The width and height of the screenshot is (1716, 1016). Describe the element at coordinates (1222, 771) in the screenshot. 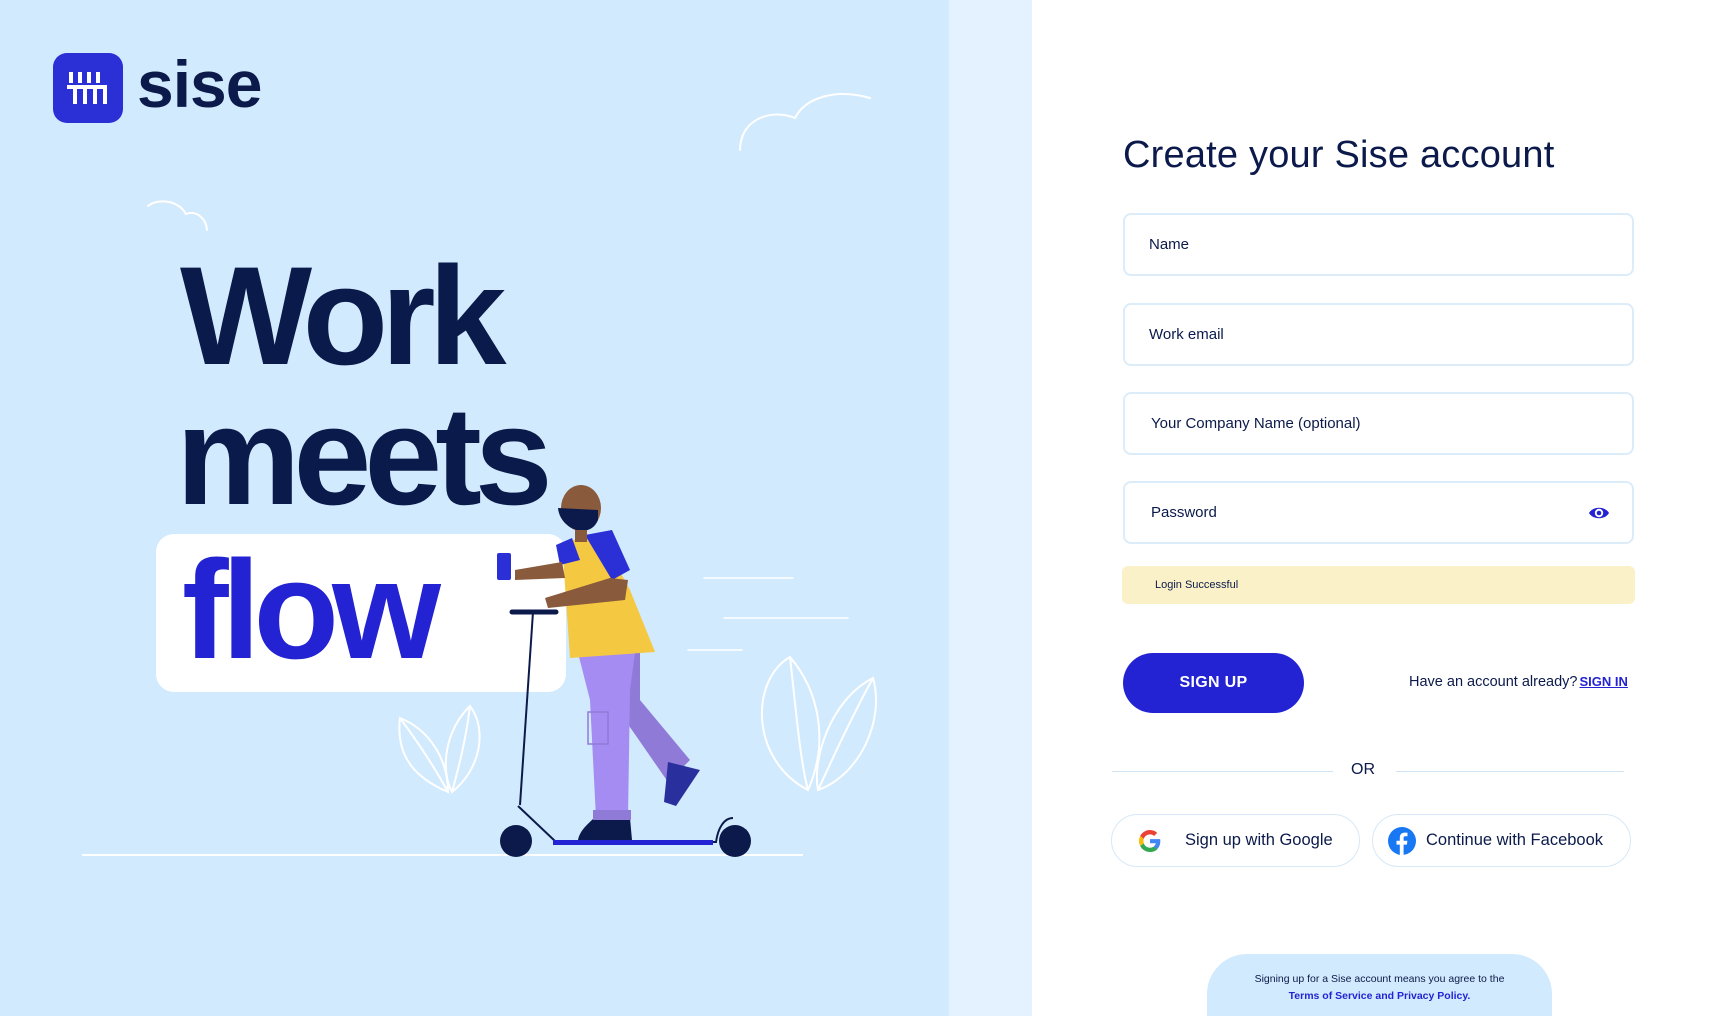

I see `divider-left` at that location.